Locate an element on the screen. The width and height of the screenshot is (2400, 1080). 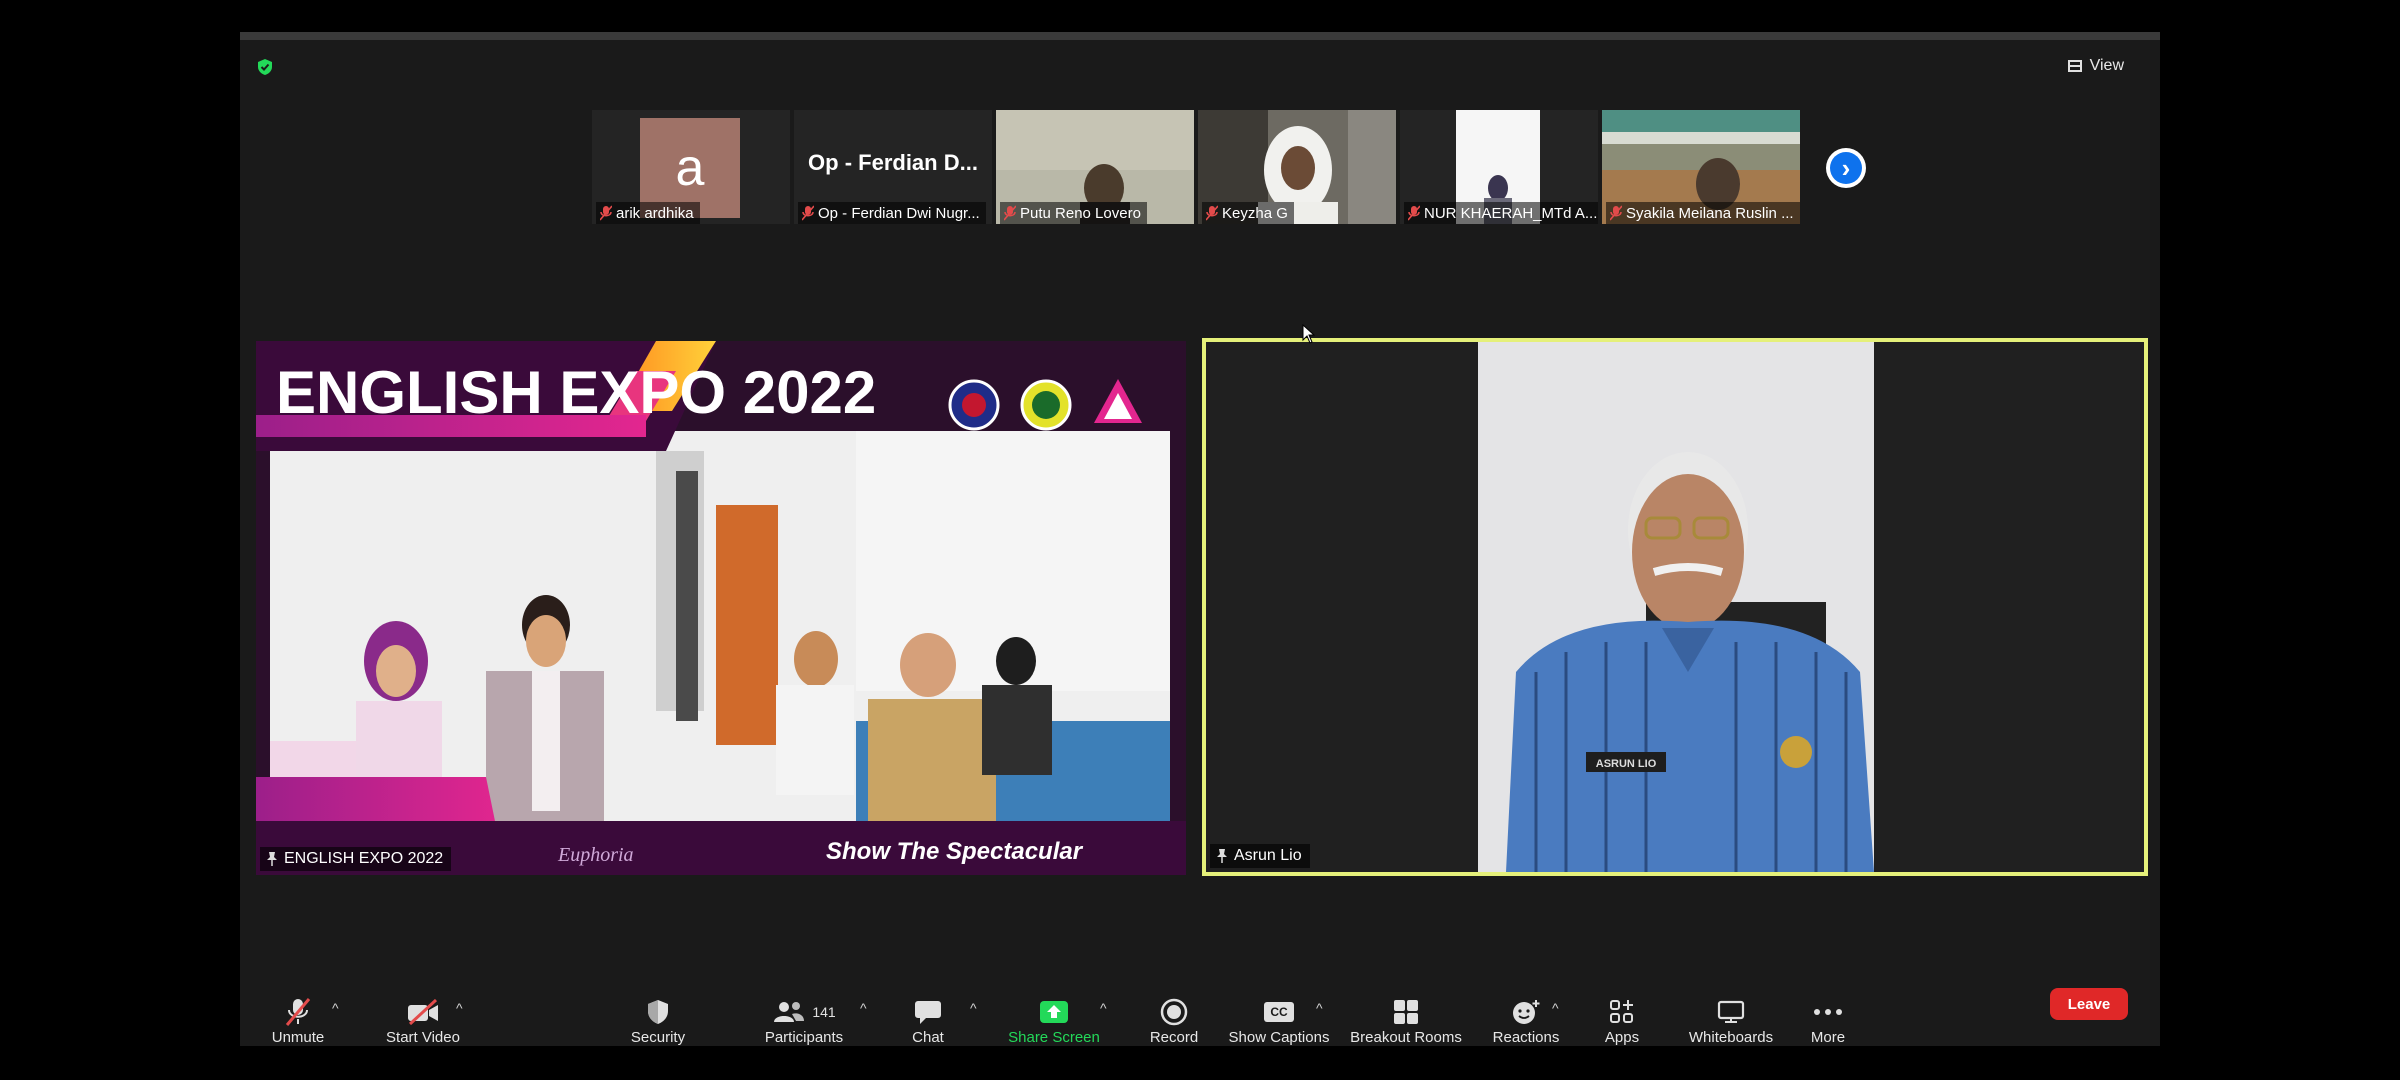
next-page-button: › is located at coordinates (1846, 168).